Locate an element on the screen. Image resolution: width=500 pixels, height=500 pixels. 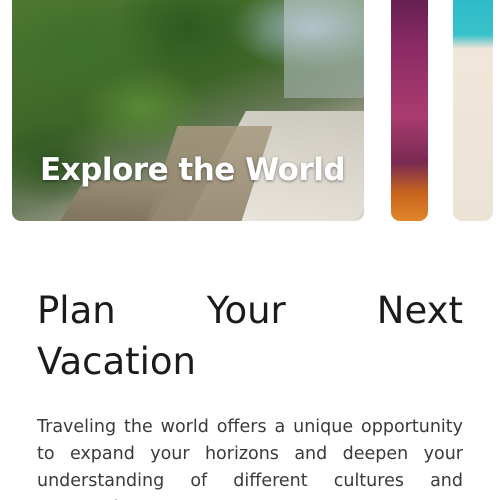
card-title: Explore the World is located at coordinates (193, 170).